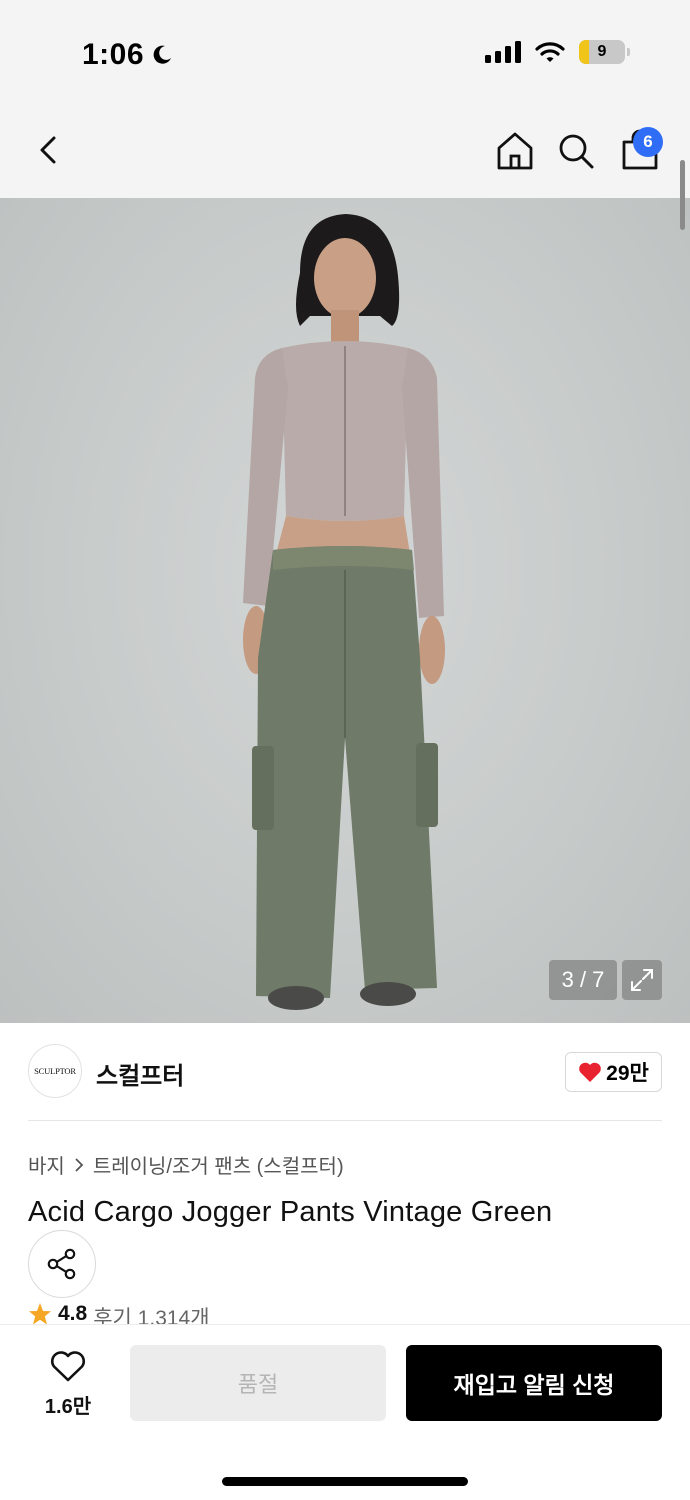  What do you see at coordinates (345, 1481) in the screenshot?
I see `home-indicator` at bounding box center [345, 1481].